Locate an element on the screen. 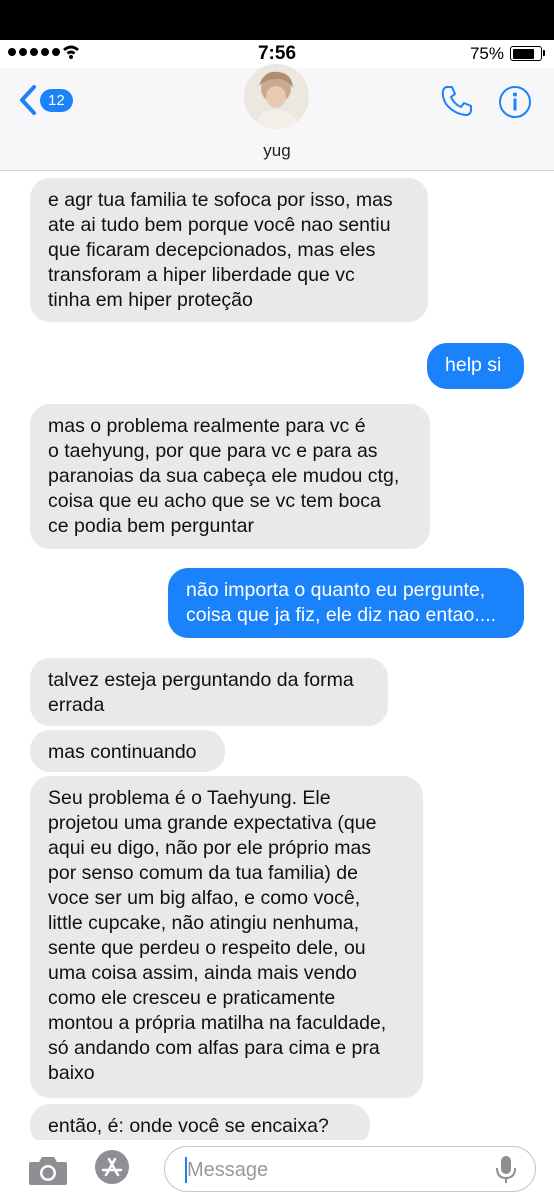 The image size is (554, 1200). back-button: 12 is located at coordinates (45, 100).